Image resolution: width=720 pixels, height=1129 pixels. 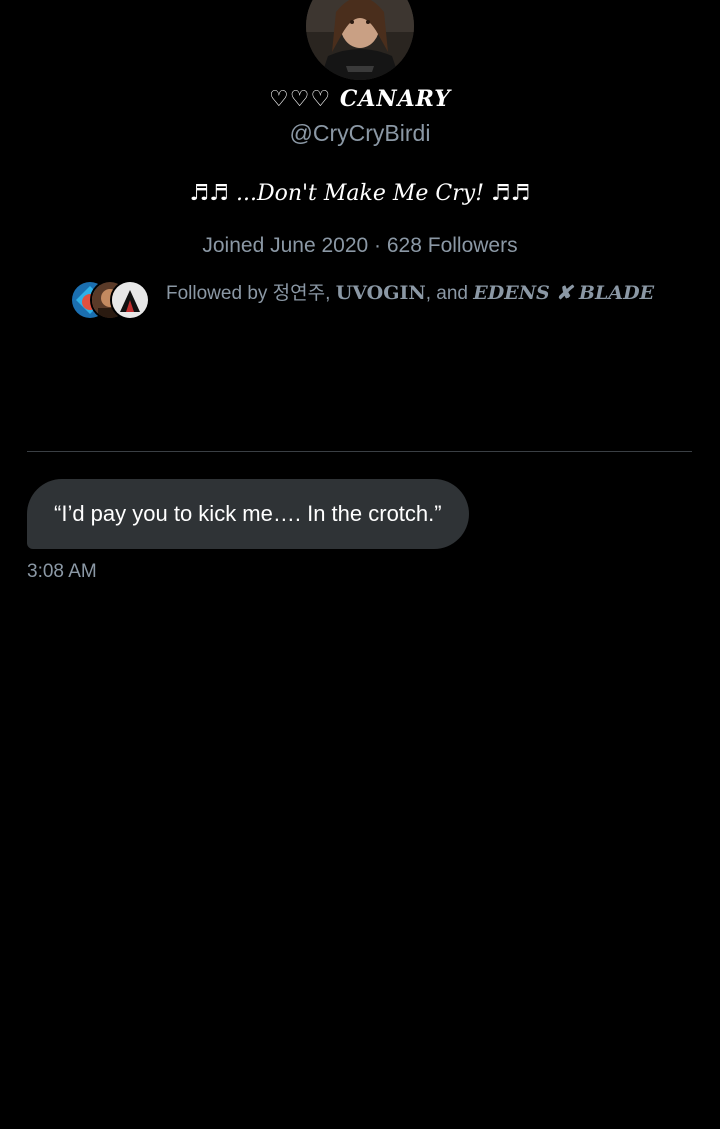 What do you see at coordinates (360, 193) in the screenshot?
I see `profile-bio: ♬♬ ...Don't Make Me Cry! ♬♬` at bounding box center [360, 193].